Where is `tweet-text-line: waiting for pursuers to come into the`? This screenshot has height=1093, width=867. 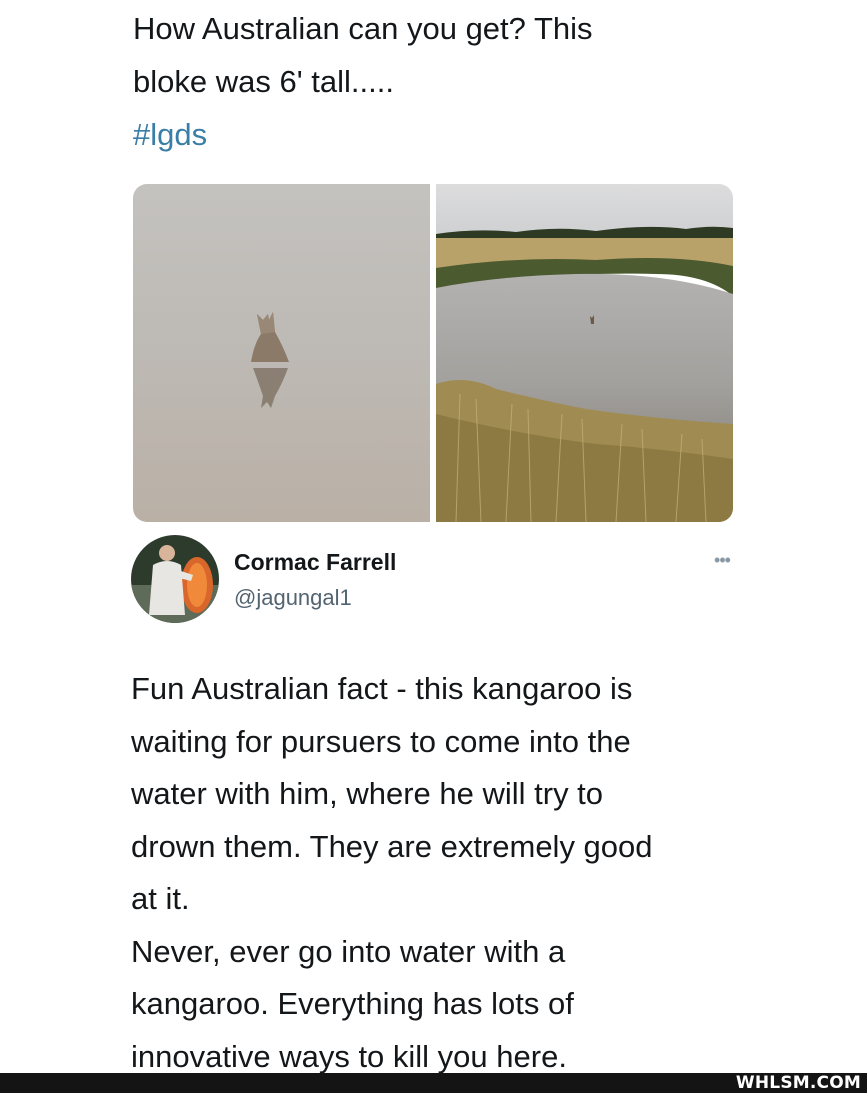 tweet-text-line: waiting for pursuers to come into the is located at coordinates (381, 741).